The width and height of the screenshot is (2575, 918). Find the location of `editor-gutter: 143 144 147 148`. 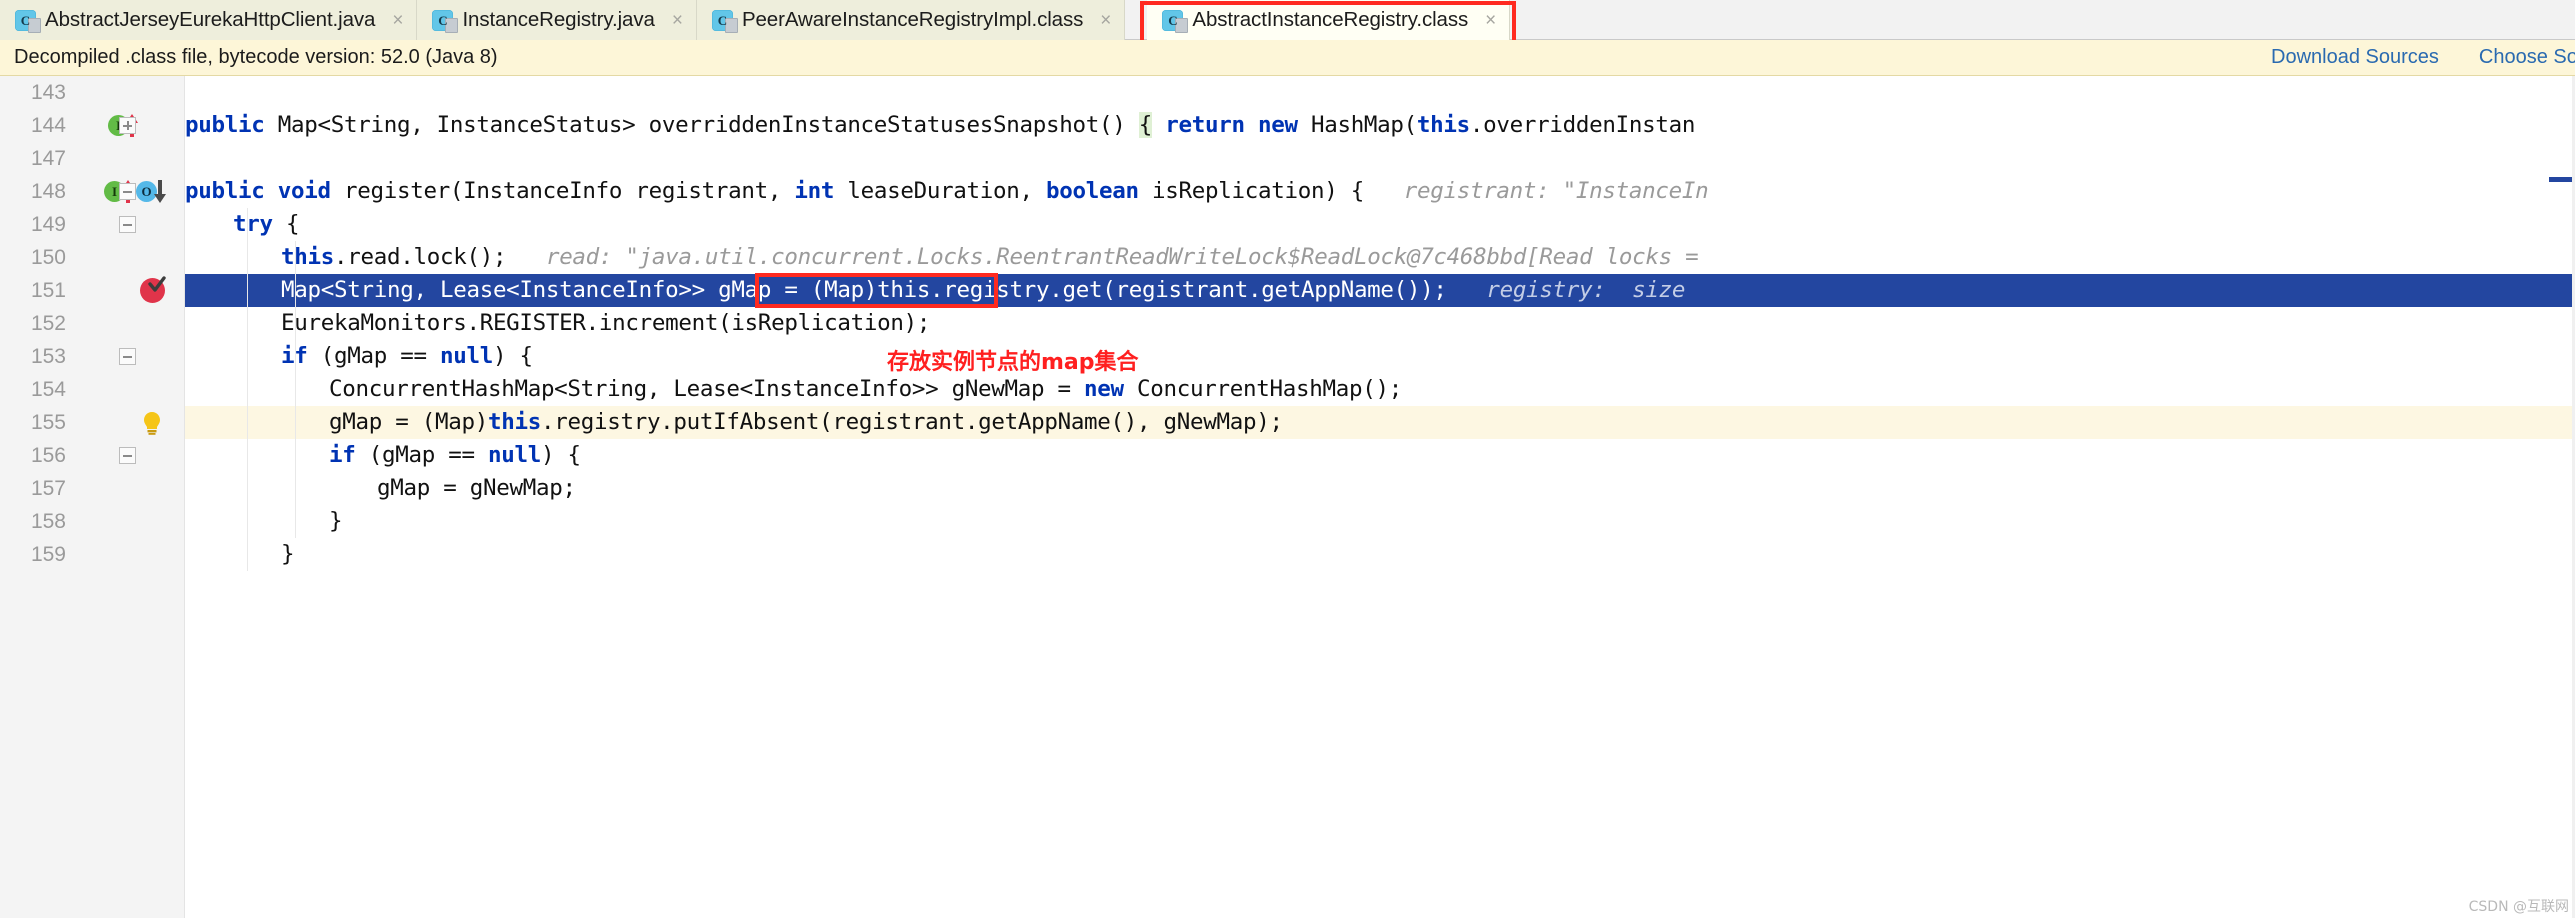

editor-gutter: 143 144 147 148 is located at coordinates (92, 497).